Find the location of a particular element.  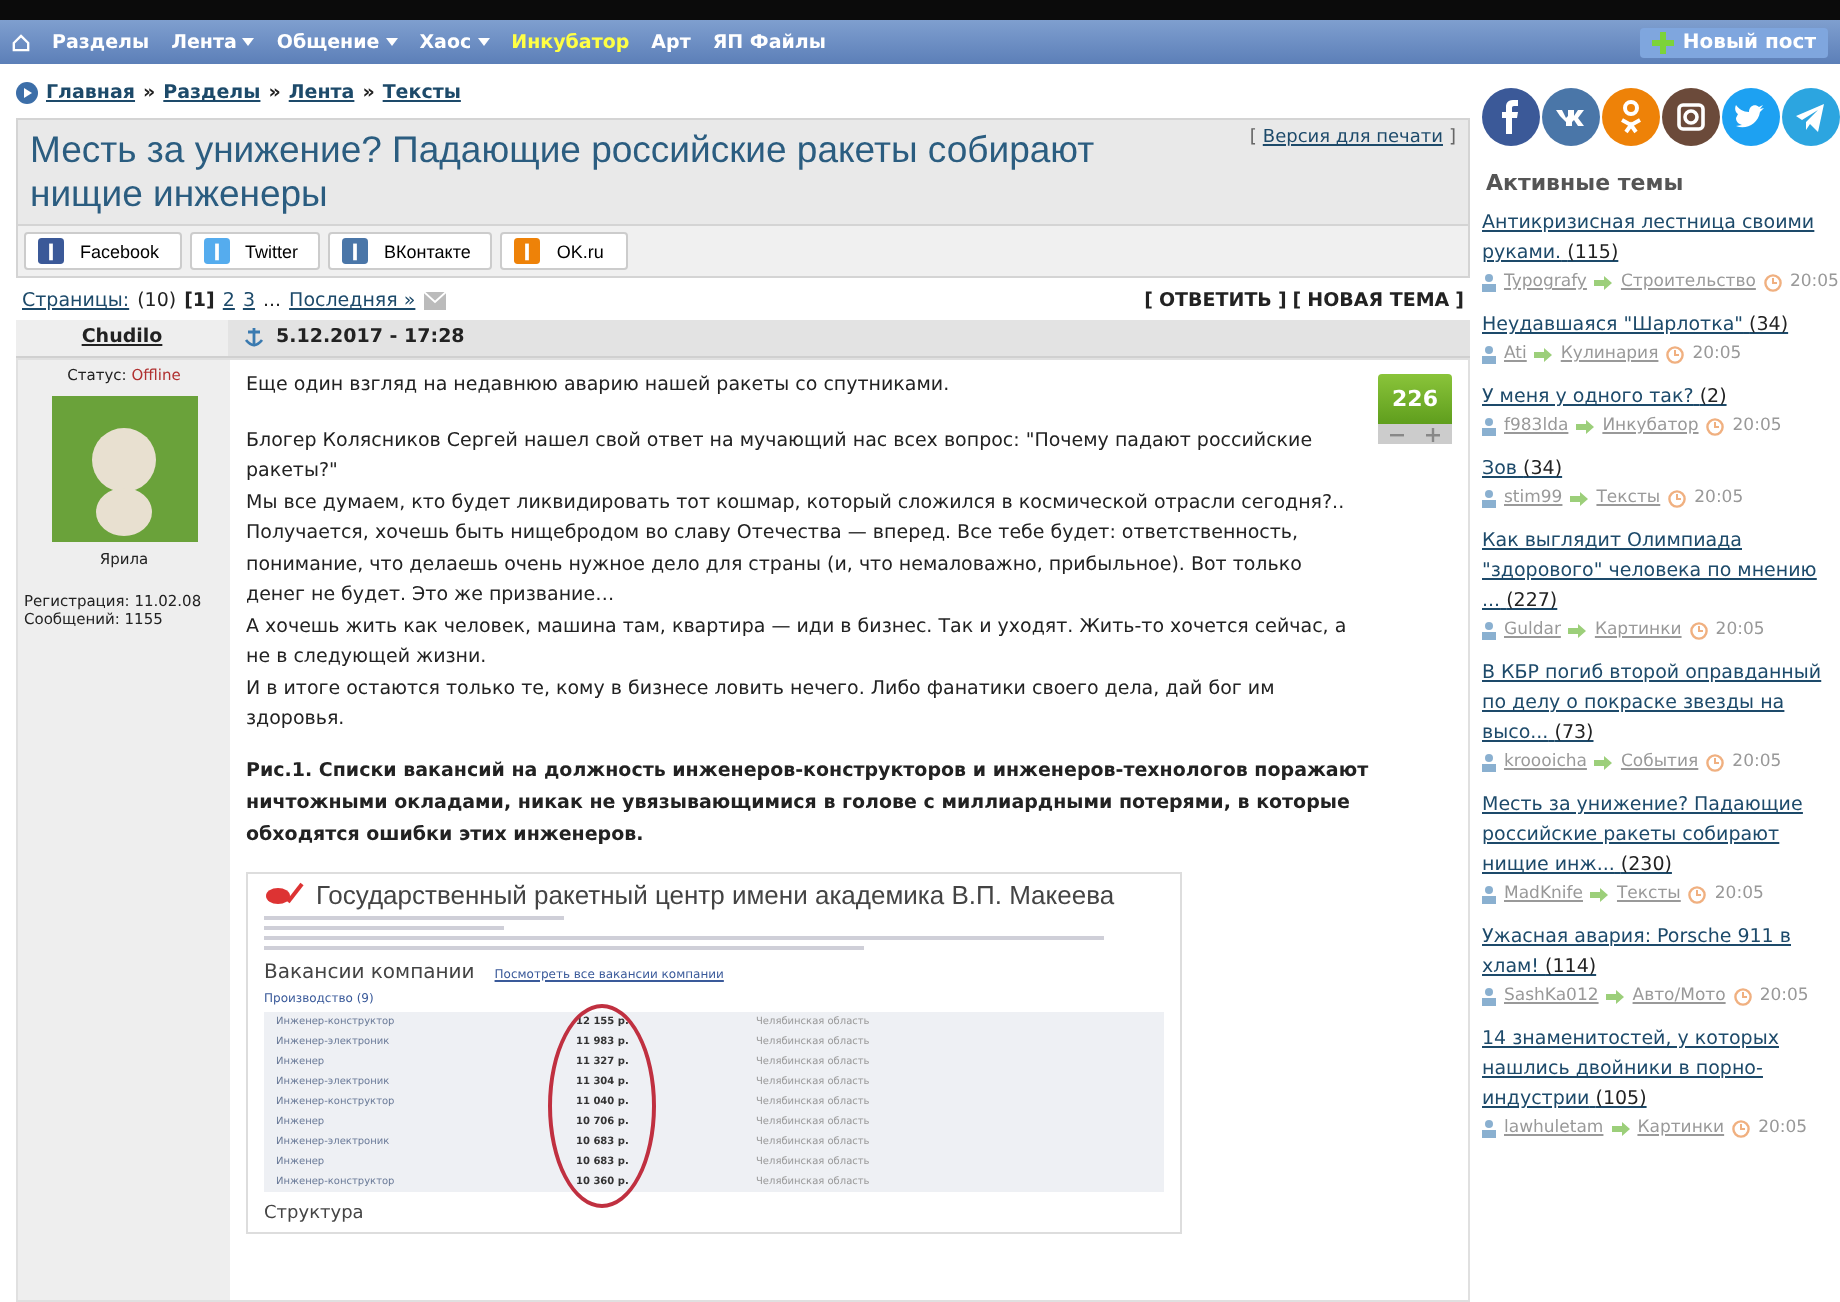

telegram-logo-icon is located at coordinates (1811, 117).